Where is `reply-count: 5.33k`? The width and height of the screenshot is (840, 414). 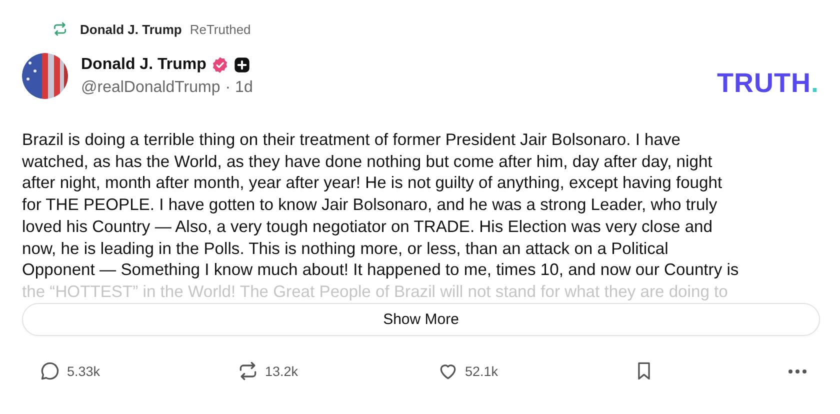
reply-count: 5.33k is located at coordinates (83, 371).